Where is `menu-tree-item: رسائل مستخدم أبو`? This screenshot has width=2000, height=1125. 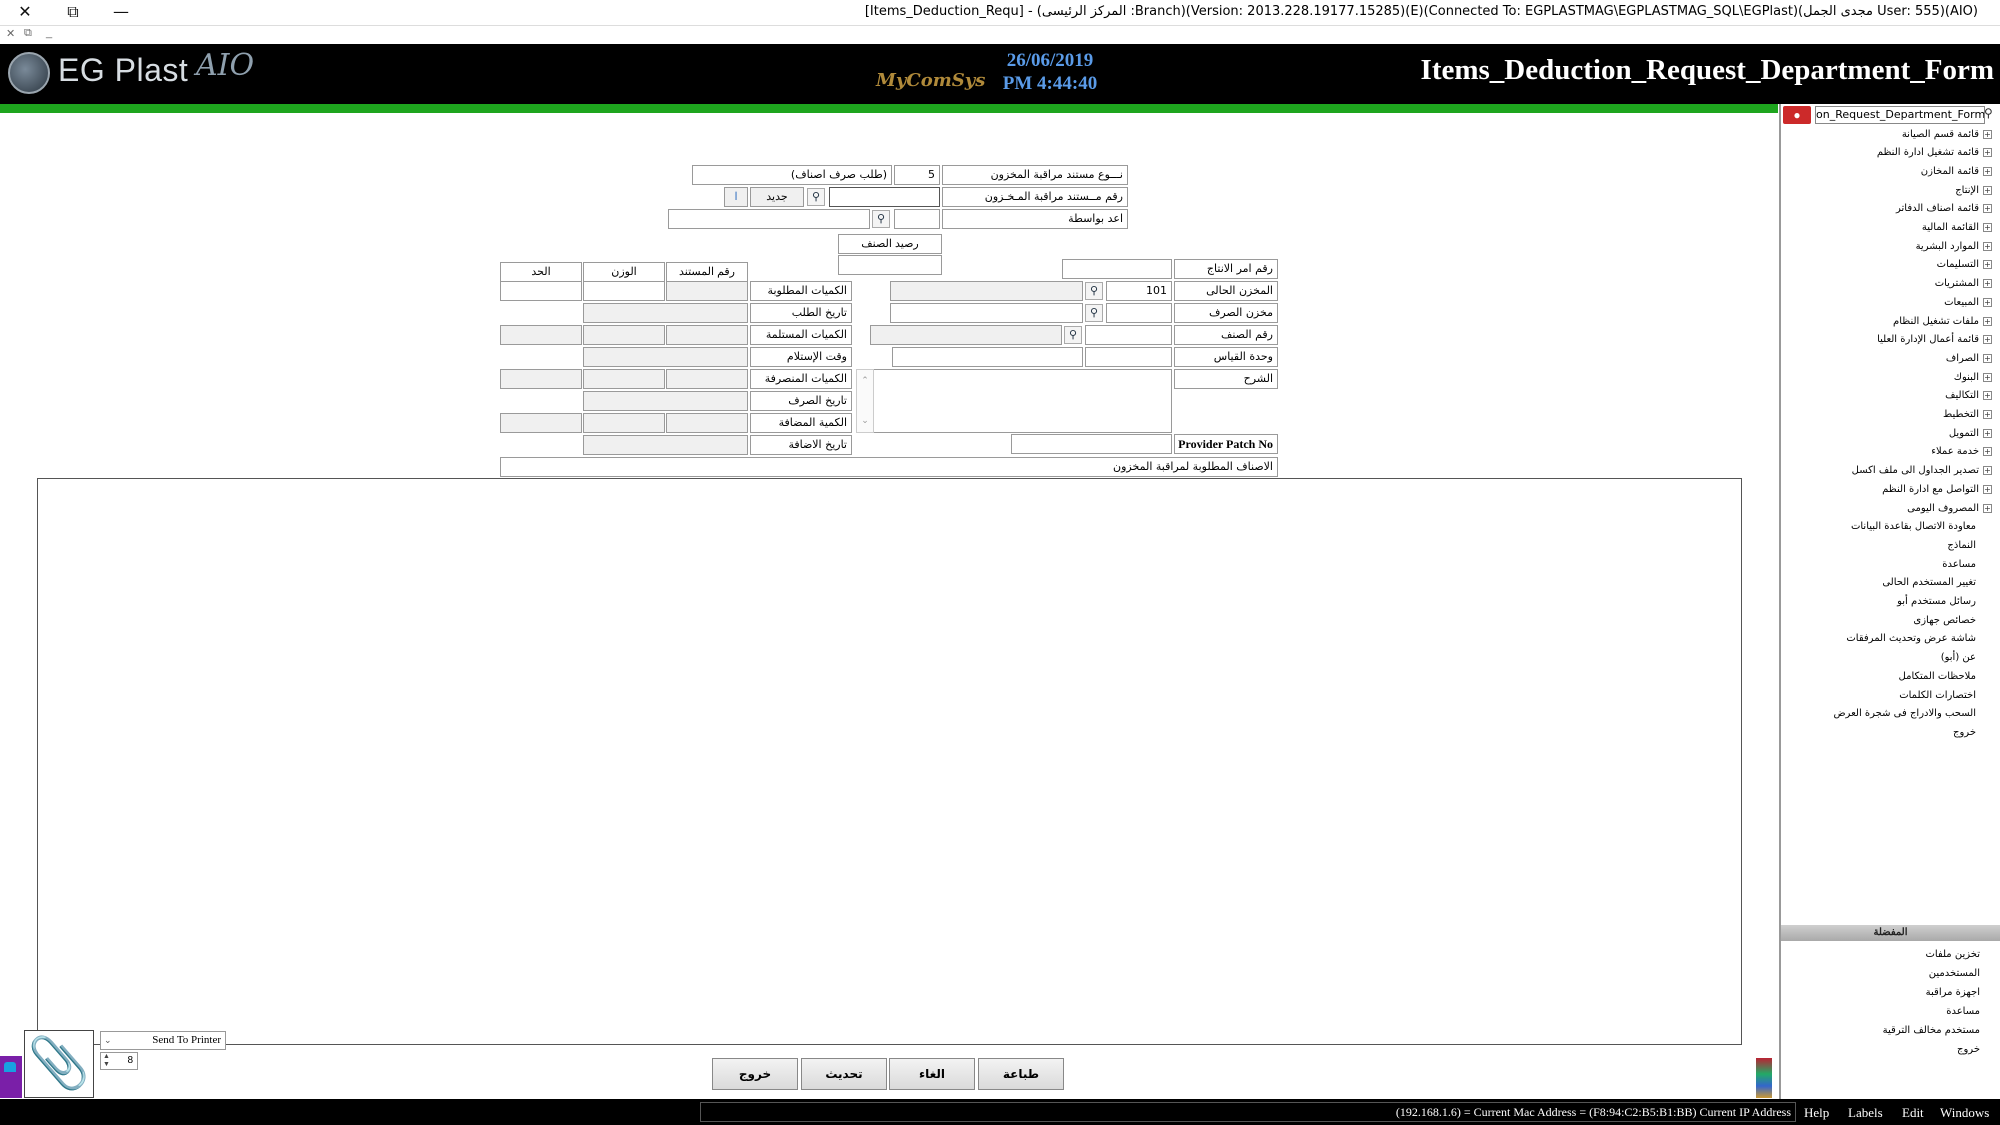
menu-tree-item: رسائل مستخدم أبو is located at coordinates (1938, 602).